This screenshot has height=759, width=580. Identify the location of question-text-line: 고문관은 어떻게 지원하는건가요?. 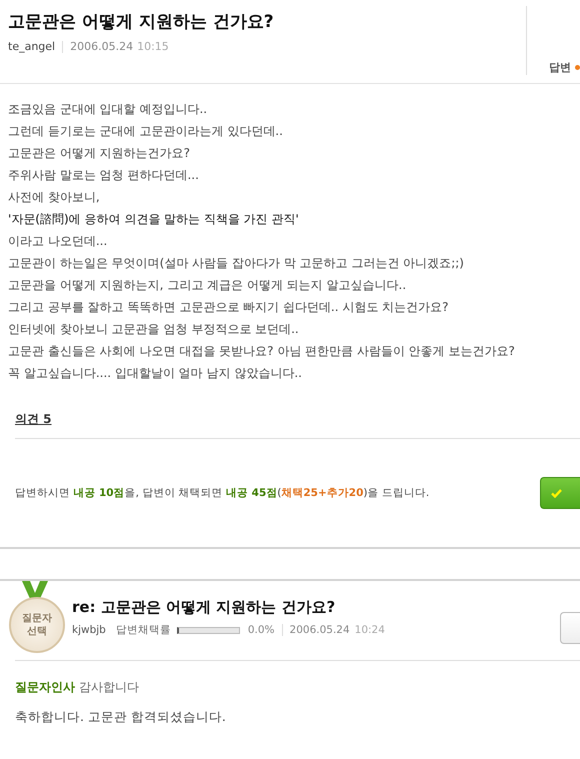
(99, 153).